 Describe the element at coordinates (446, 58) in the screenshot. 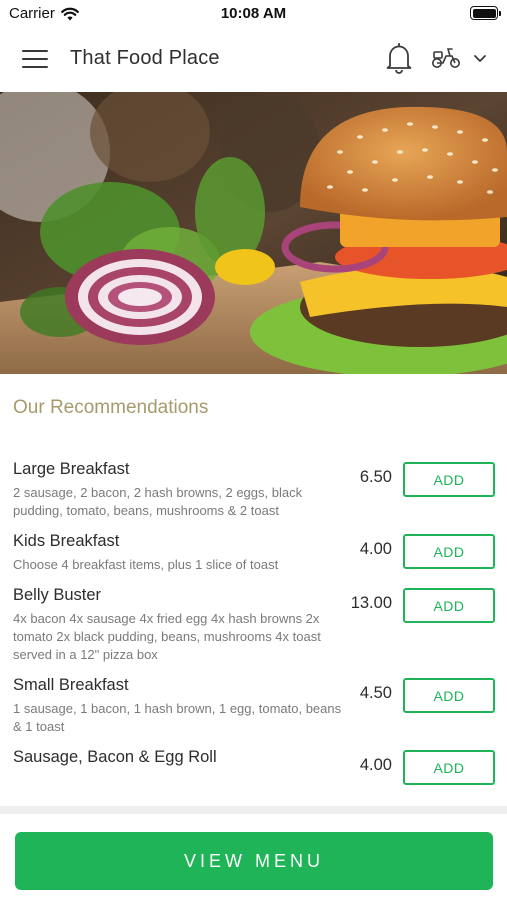

I see `delivery-scooter-icon` at that location.